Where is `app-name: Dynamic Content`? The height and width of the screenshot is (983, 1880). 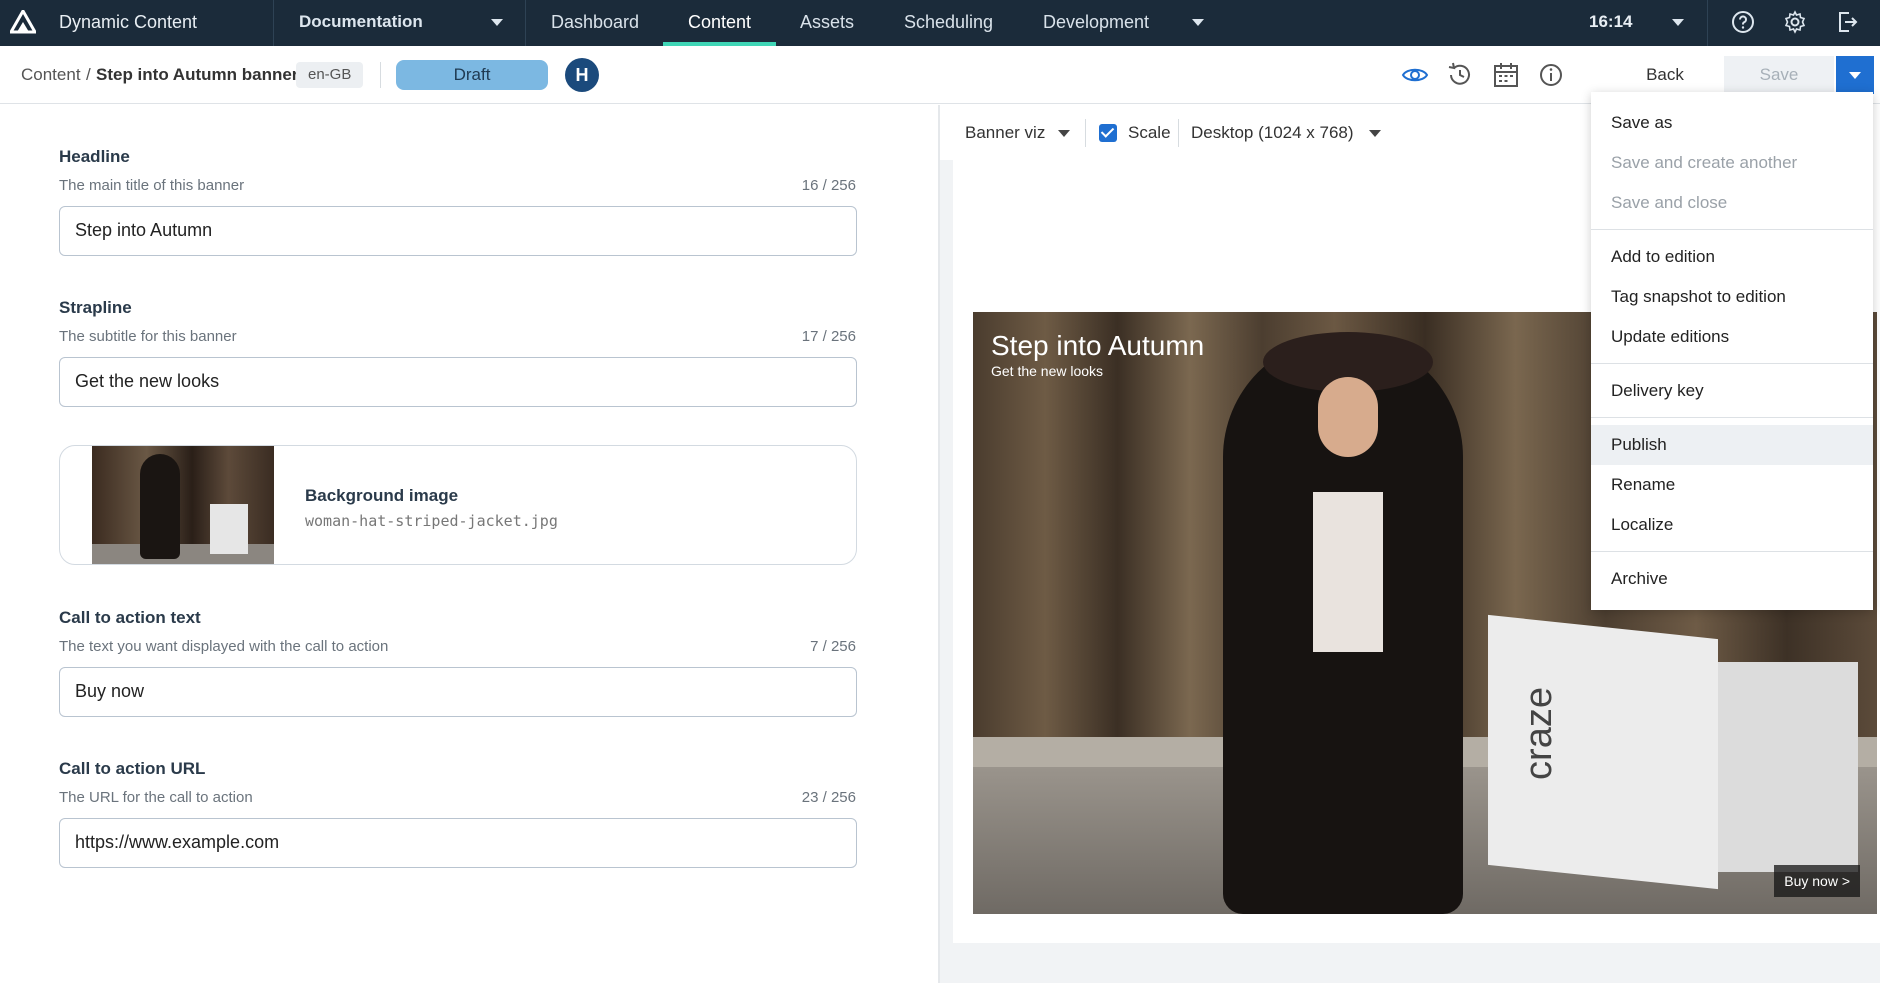 app-name: Dynamic Content is located at coordinates (128, 22).